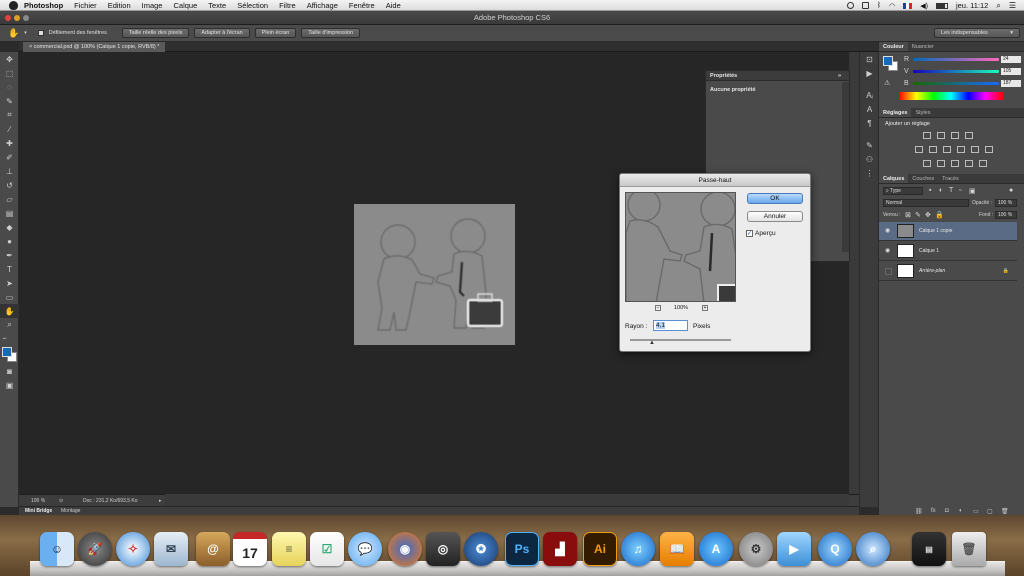 This screenshot has height=576, width=1024. Describe the element at coordinates (969, 549) in the screenshot. I see `trash-icon: 🗑` at that location.